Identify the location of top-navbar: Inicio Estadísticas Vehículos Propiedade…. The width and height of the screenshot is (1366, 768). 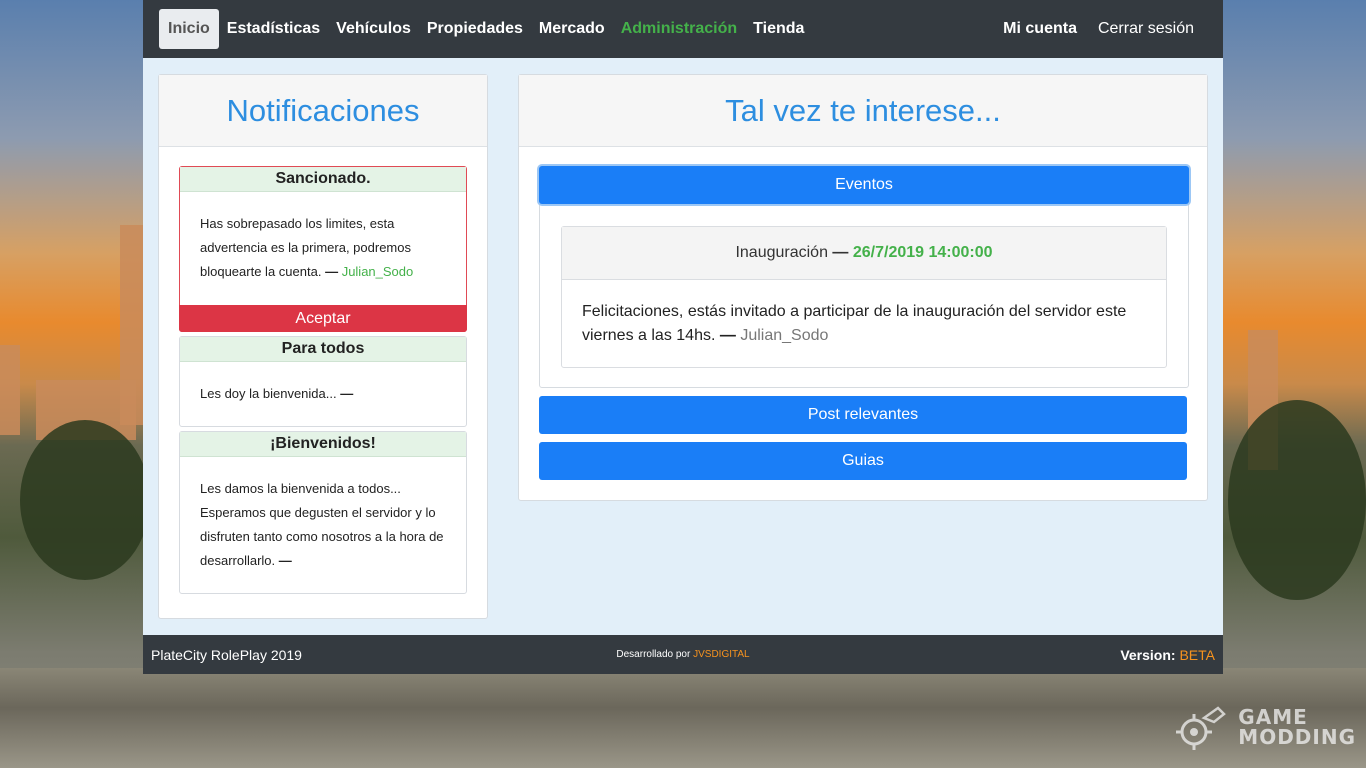
(683, 29).